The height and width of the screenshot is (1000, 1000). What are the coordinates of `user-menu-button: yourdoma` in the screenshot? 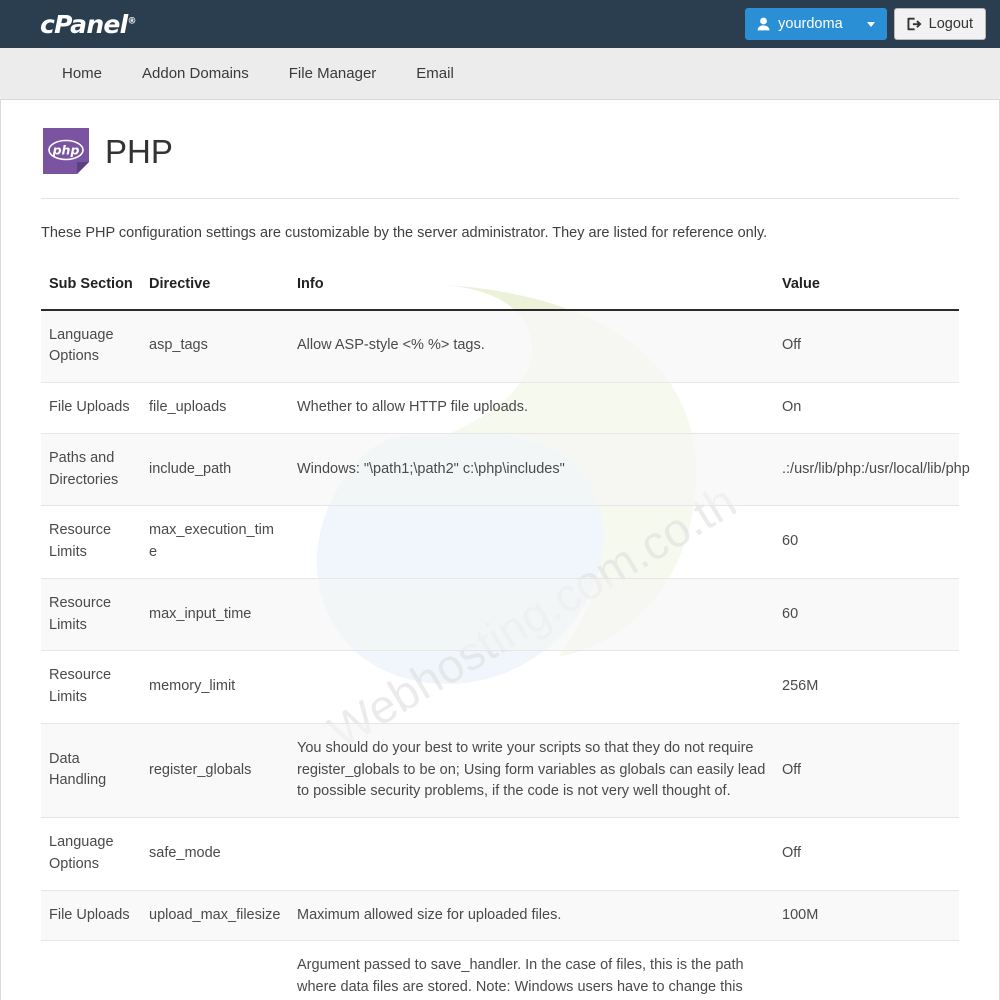 It's located at (816, 24).